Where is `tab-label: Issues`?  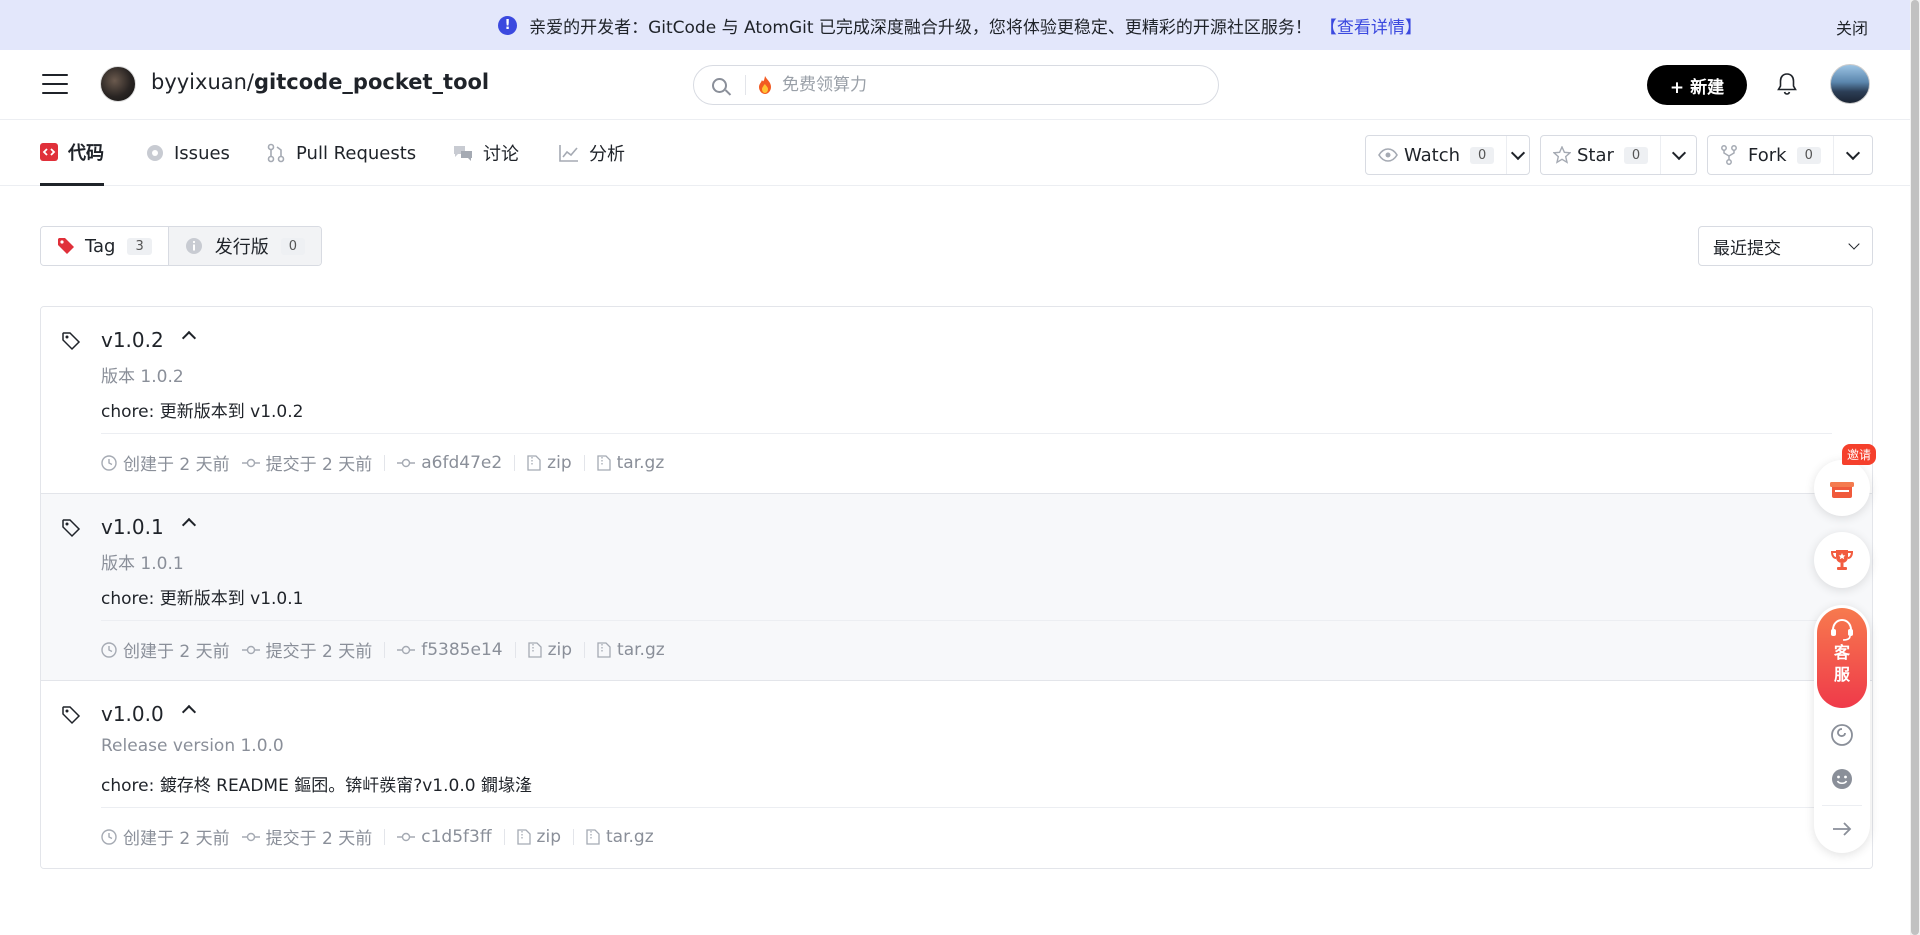
tab-label: Issues is located at coordinates (202, 153).